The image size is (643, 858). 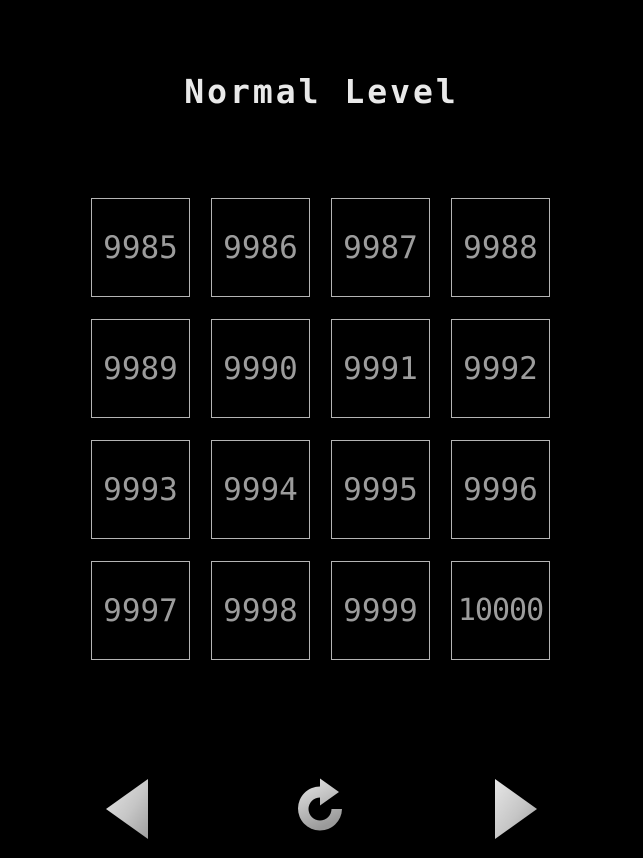 I want to click on level-cell: 9995, so click(x=380, y=489).